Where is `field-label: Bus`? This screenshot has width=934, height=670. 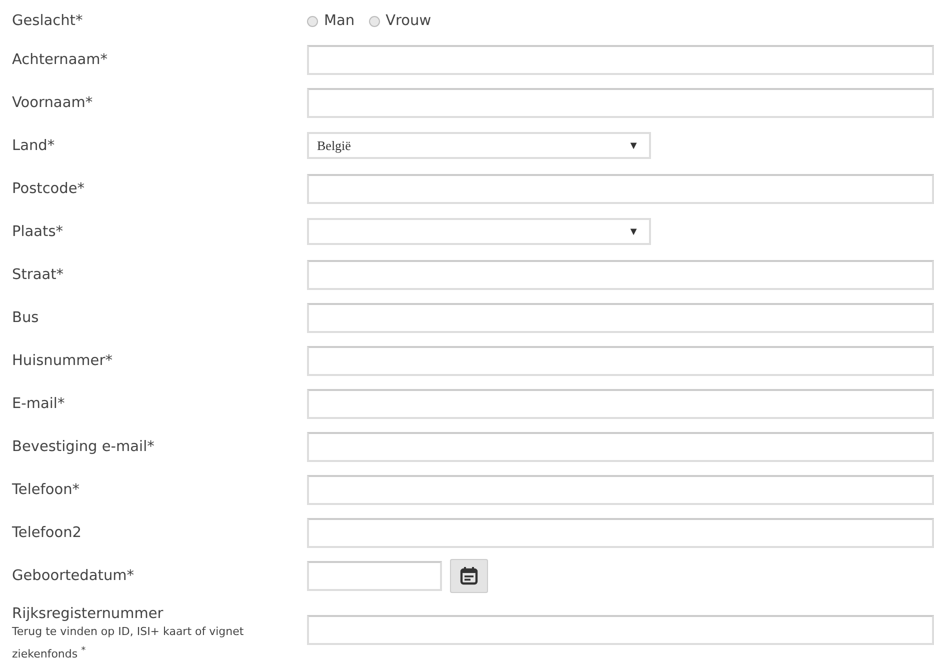
field-label: Bus is located at coordinates (26, 318).